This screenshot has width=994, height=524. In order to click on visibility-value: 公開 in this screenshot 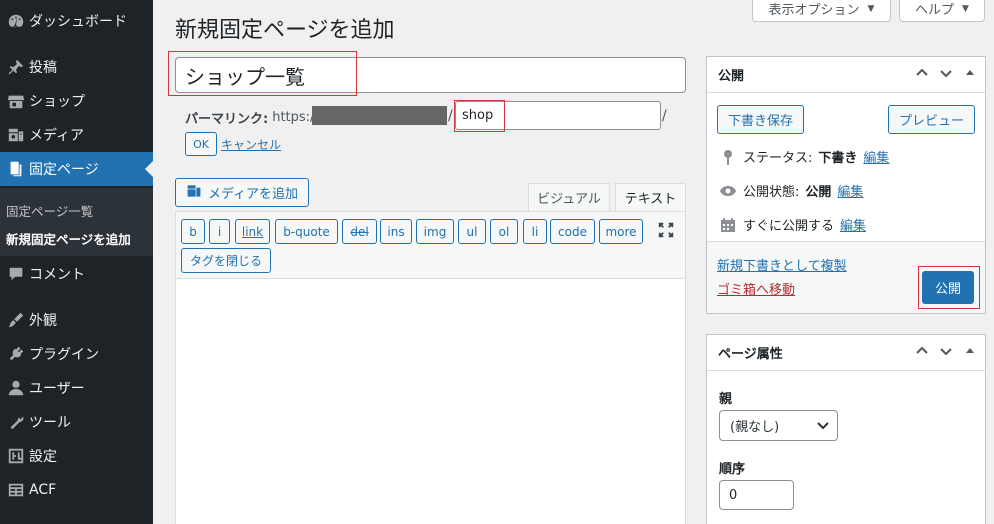, I will do `click(818, 192)`.